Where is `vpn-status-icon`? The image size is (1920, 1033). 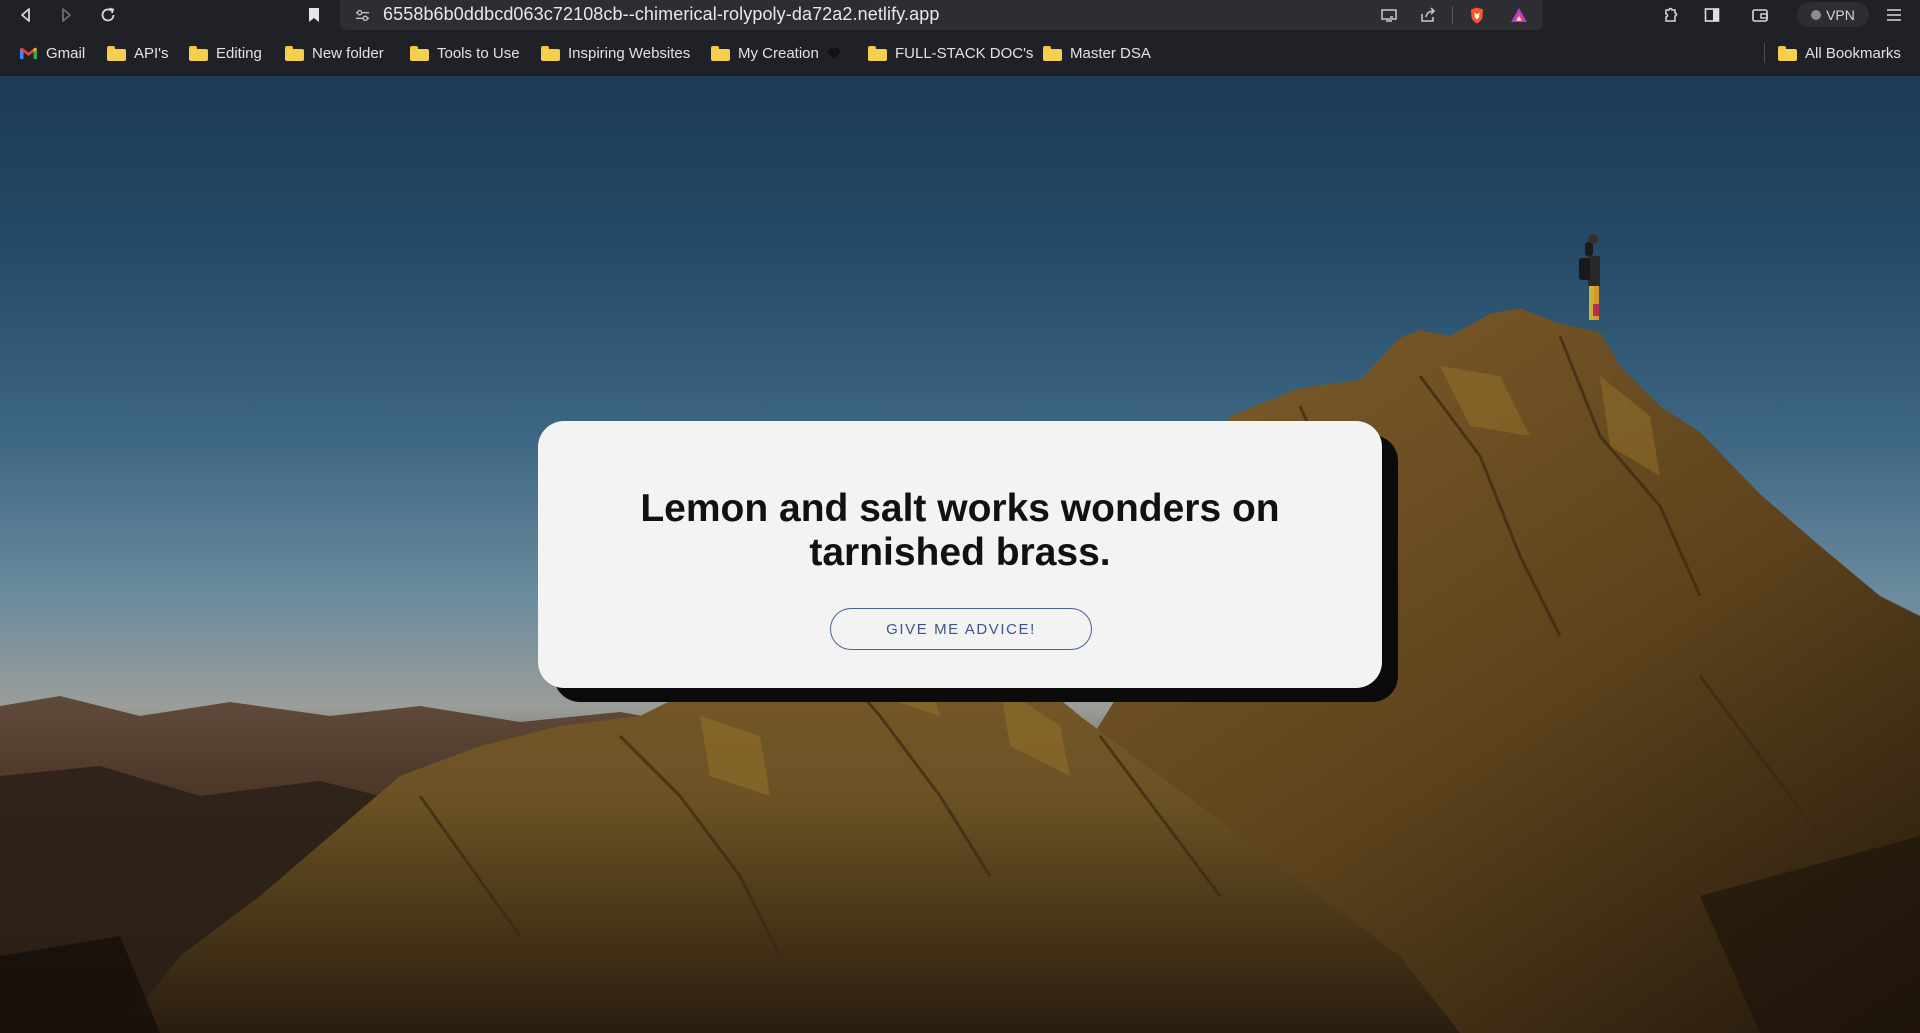 vpn-status-icon is located at coordinates (1816, 14).